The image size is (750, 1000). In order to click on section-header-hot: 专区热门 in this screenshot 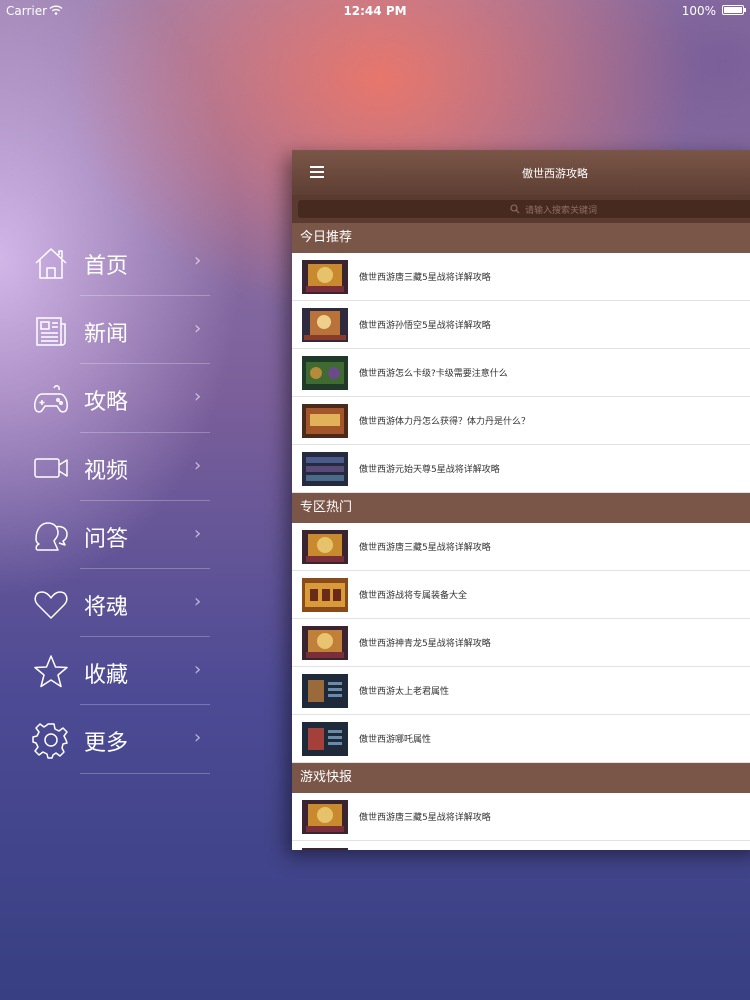, I will do `click(521, 508)`.